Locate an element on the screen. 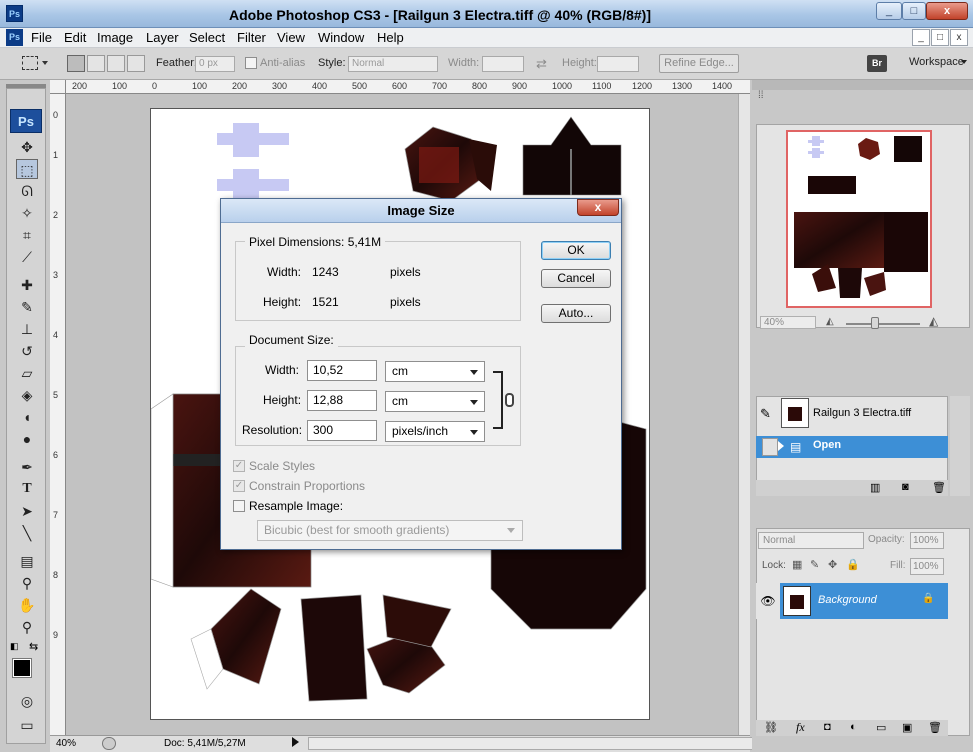  workspace-menu: Workspace is located at coordinates (936, 62).